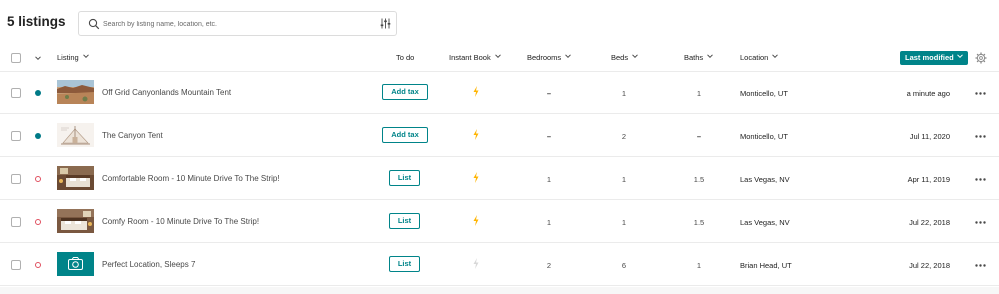 This screenshot has height=294, width=999. Describe the element at coordinates (549, 265) in the screenshot. I see `bedrooms-value: 2` at that location.